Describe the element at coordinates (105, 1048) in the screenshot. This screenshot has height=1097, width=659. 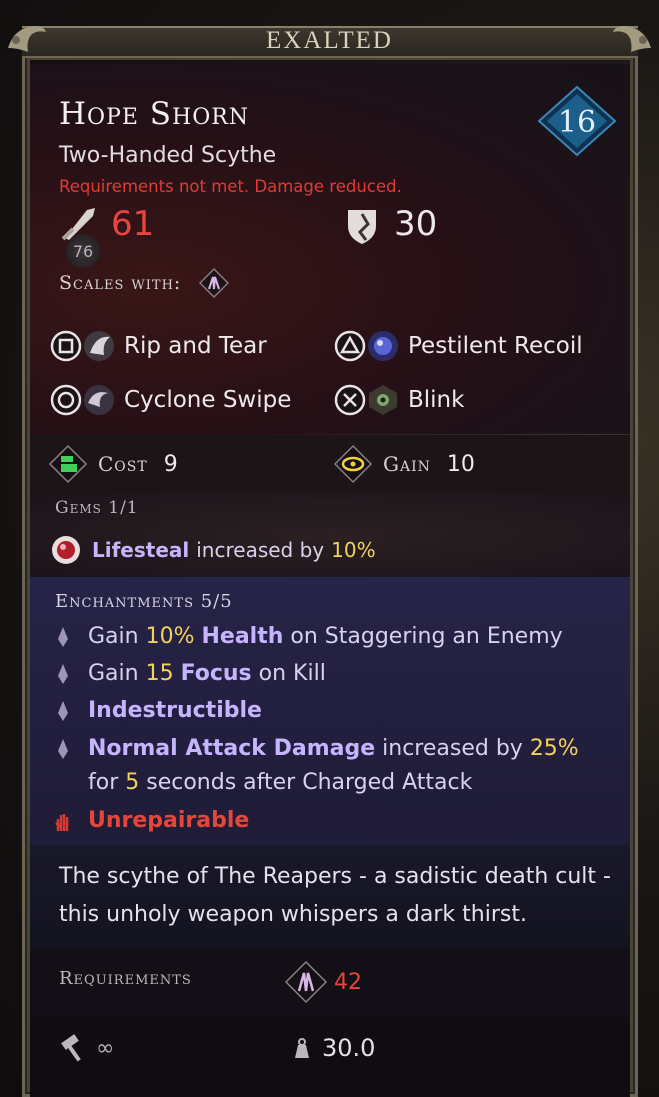
I see `durability-value: ∞` at that location.